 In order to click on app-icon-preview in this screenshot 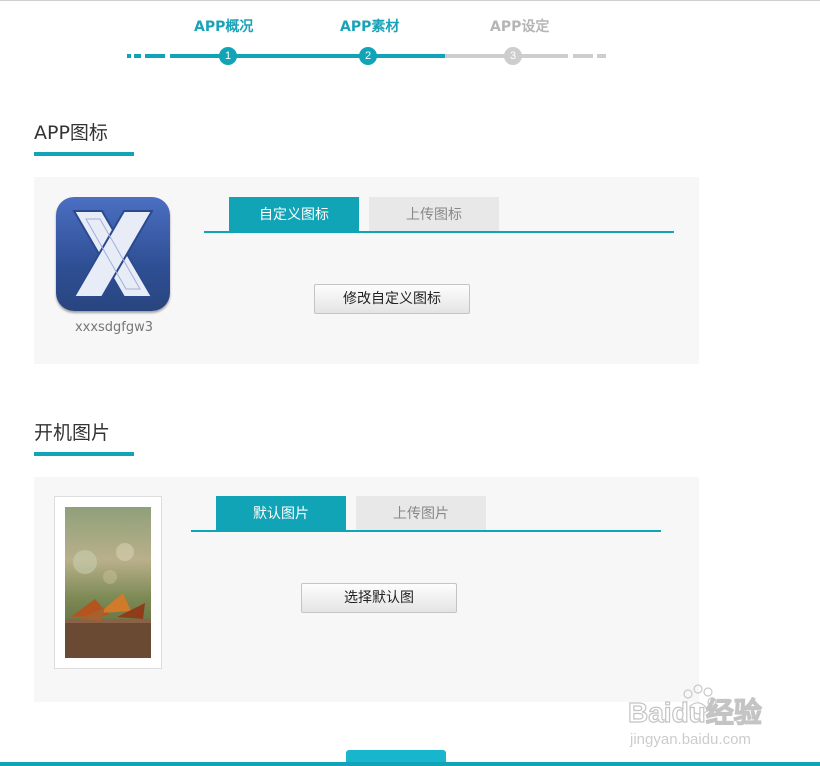, I will do `click(113, 254)`.